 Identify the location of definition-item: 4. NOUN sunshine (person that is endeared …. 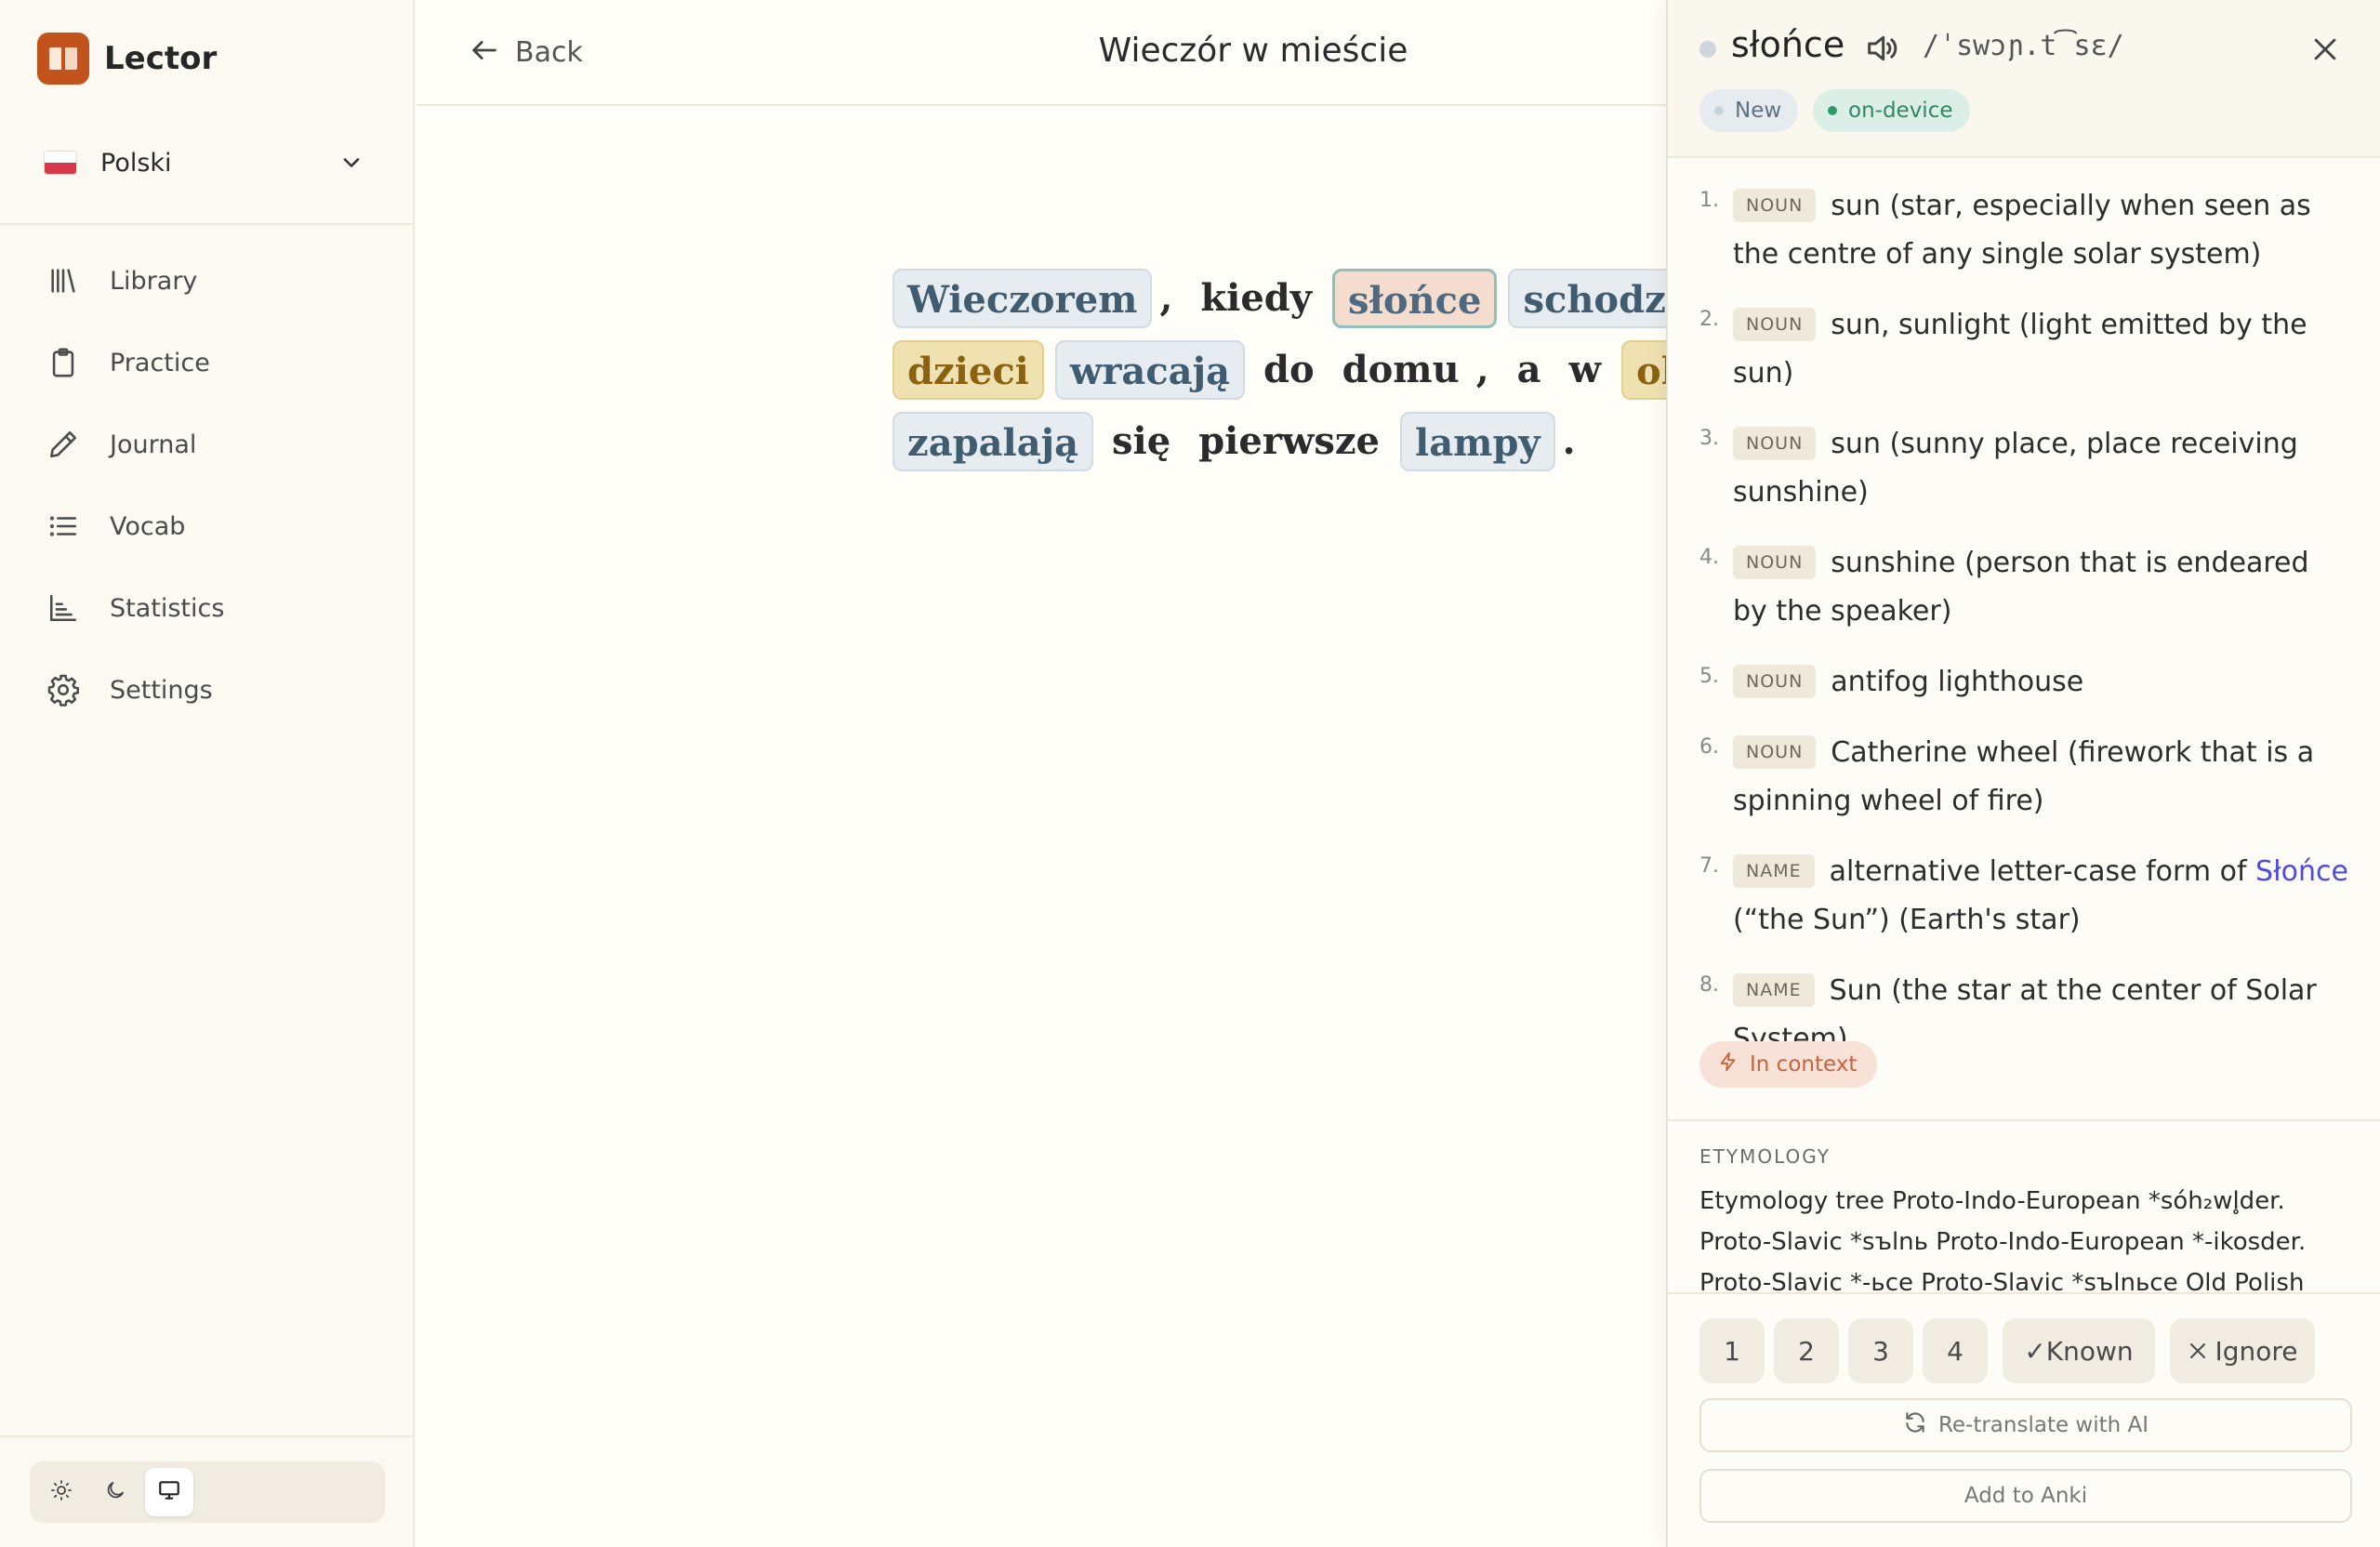
(2024, 587).